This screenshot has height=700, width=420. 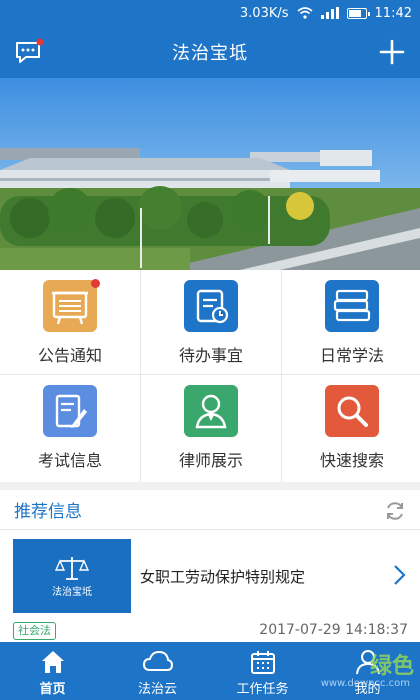 I want to click on tab-cloud: 法治云, so click(x=157, y=671).